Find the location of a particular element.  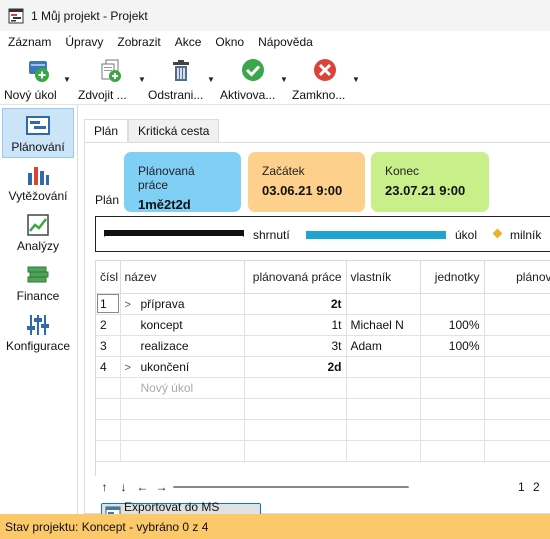

row-owner-cell: Adam is located at coordinates (383, 346).